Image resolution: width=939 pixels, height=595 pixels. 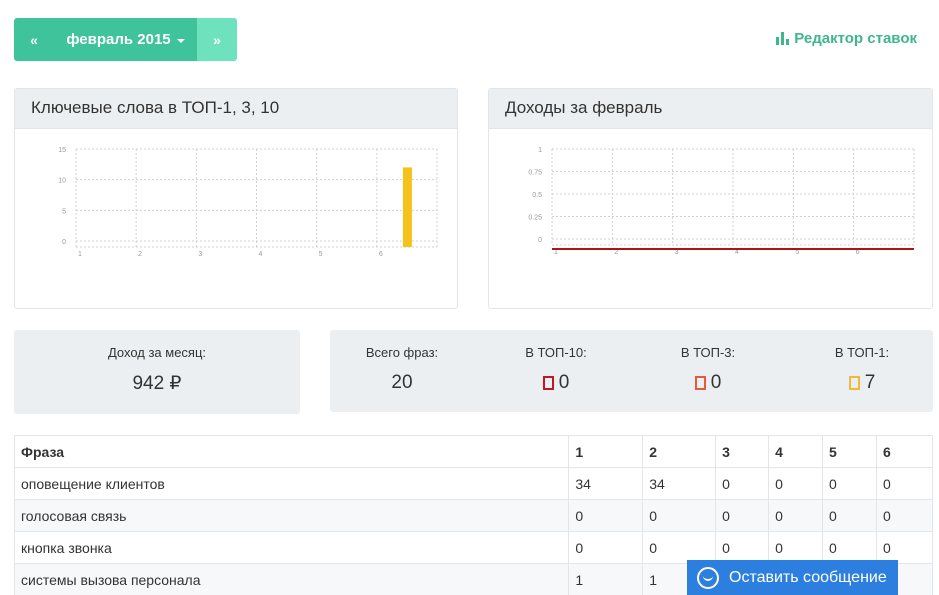 What do you see at coordinates (870, 382) in the screenshot?
I see `top1-value: 7` at bounding box center [870, 382].